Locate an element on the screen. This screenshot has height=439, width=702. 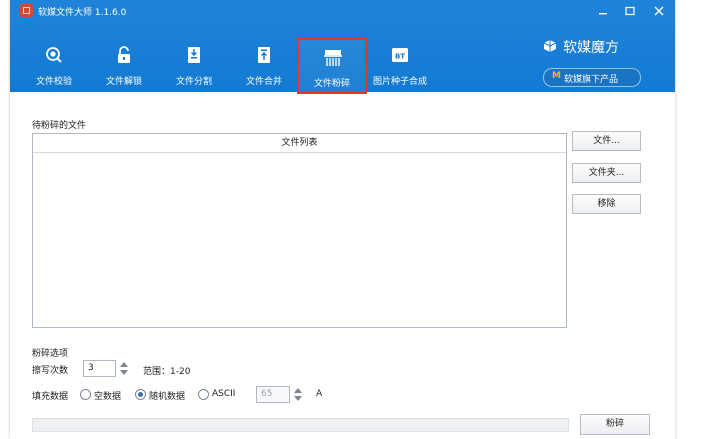
toolbar-label: 文件分割 is located at coordinates (193, 82).